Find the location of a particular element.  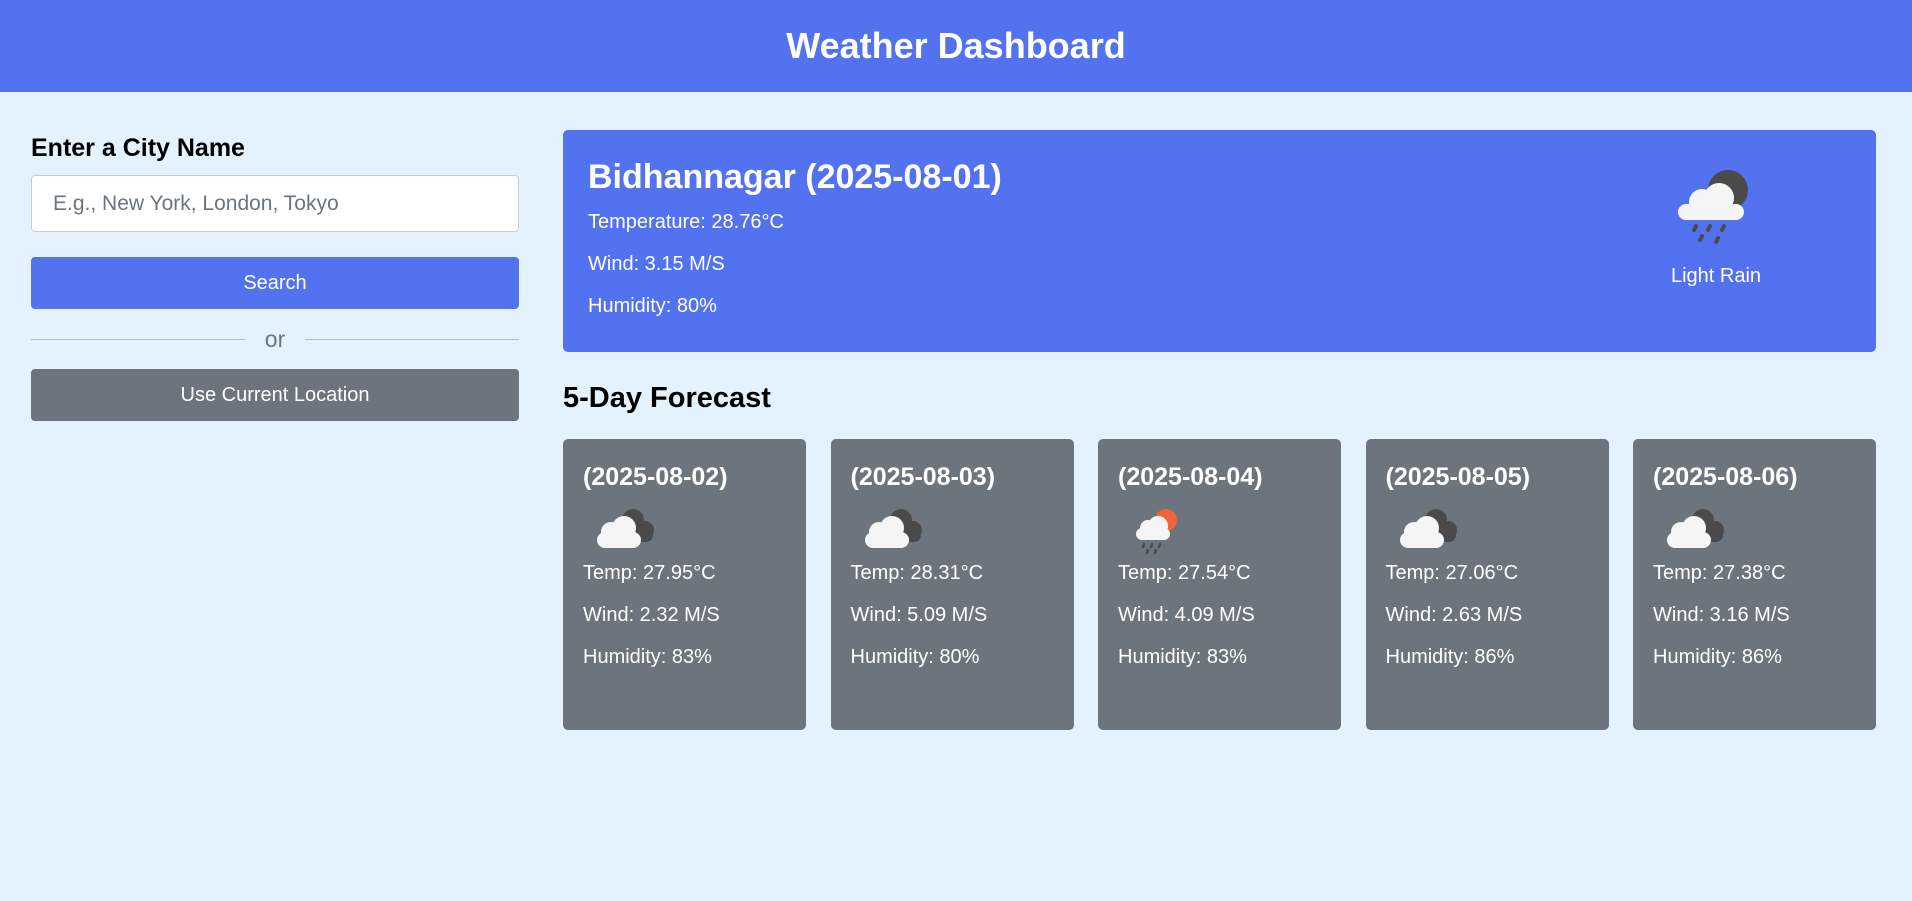

page-title: Weather Dashboard is located at coordinates (956, 45).